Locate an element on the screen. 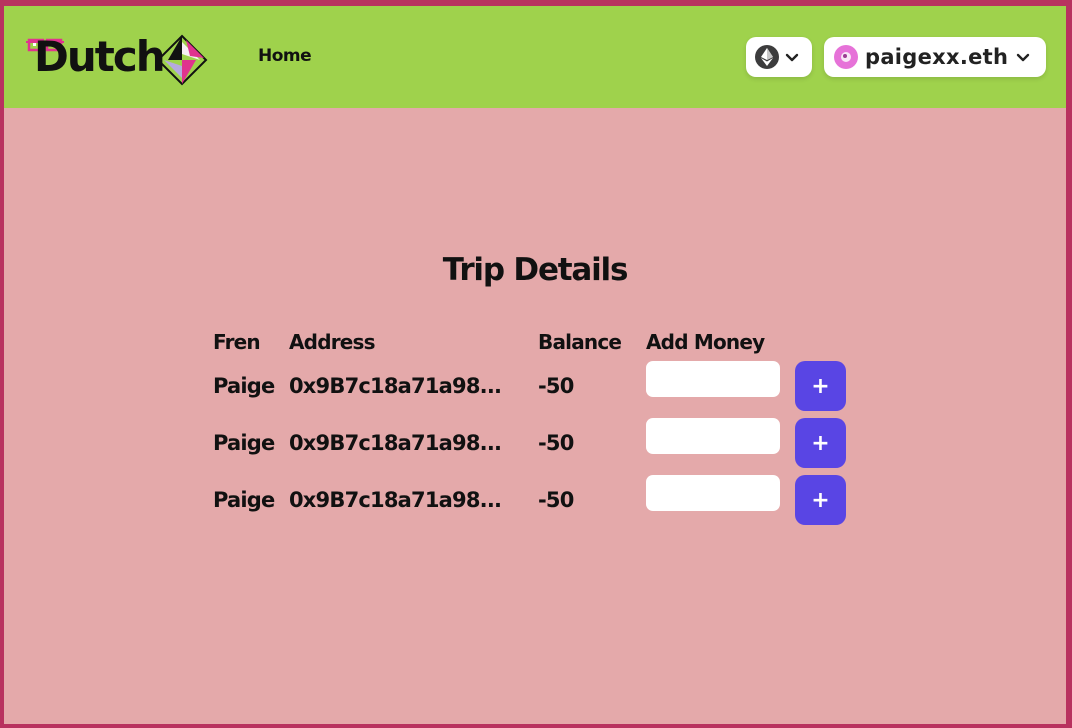 This screenshot has width=1072, height=728. network-selector is located at coordinates (779, 57).